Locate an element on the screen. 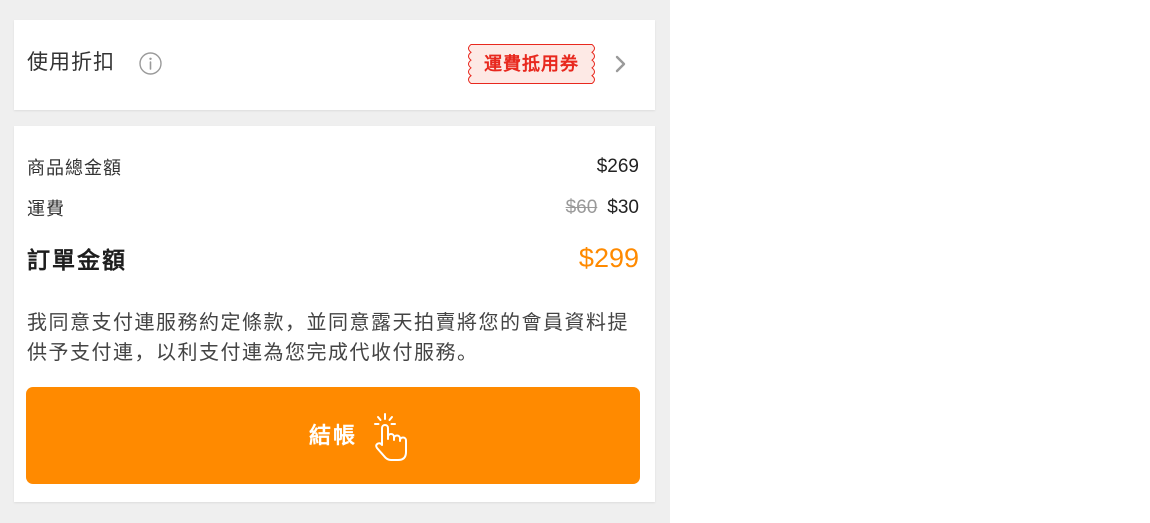 The width and height of the screenshot is (1150, 523). subtotal-row: 商品總金額 $269 is located at coordinates (333, 167).